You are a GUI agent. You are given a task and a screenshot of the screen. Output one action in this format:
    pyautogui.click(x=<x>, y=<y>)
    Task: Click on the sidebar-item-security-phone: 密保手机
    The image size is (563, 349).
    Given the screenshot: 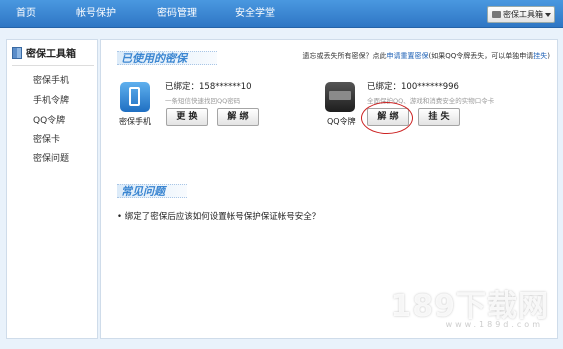 What is the action you would take?
    pyautogui.click(x=51, y=79)
    